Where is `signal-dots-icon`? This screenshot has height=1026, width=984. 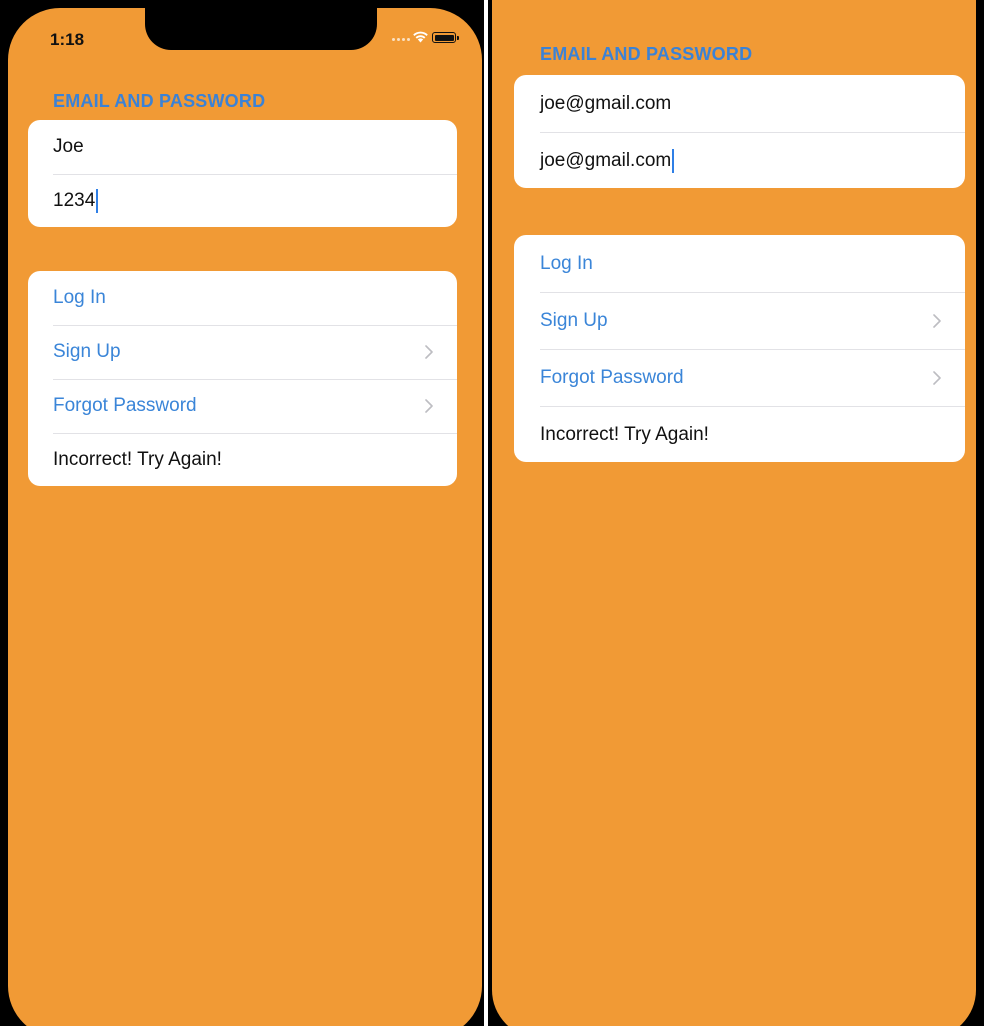
signal-dots-icon is located at coordinates (401, 39).